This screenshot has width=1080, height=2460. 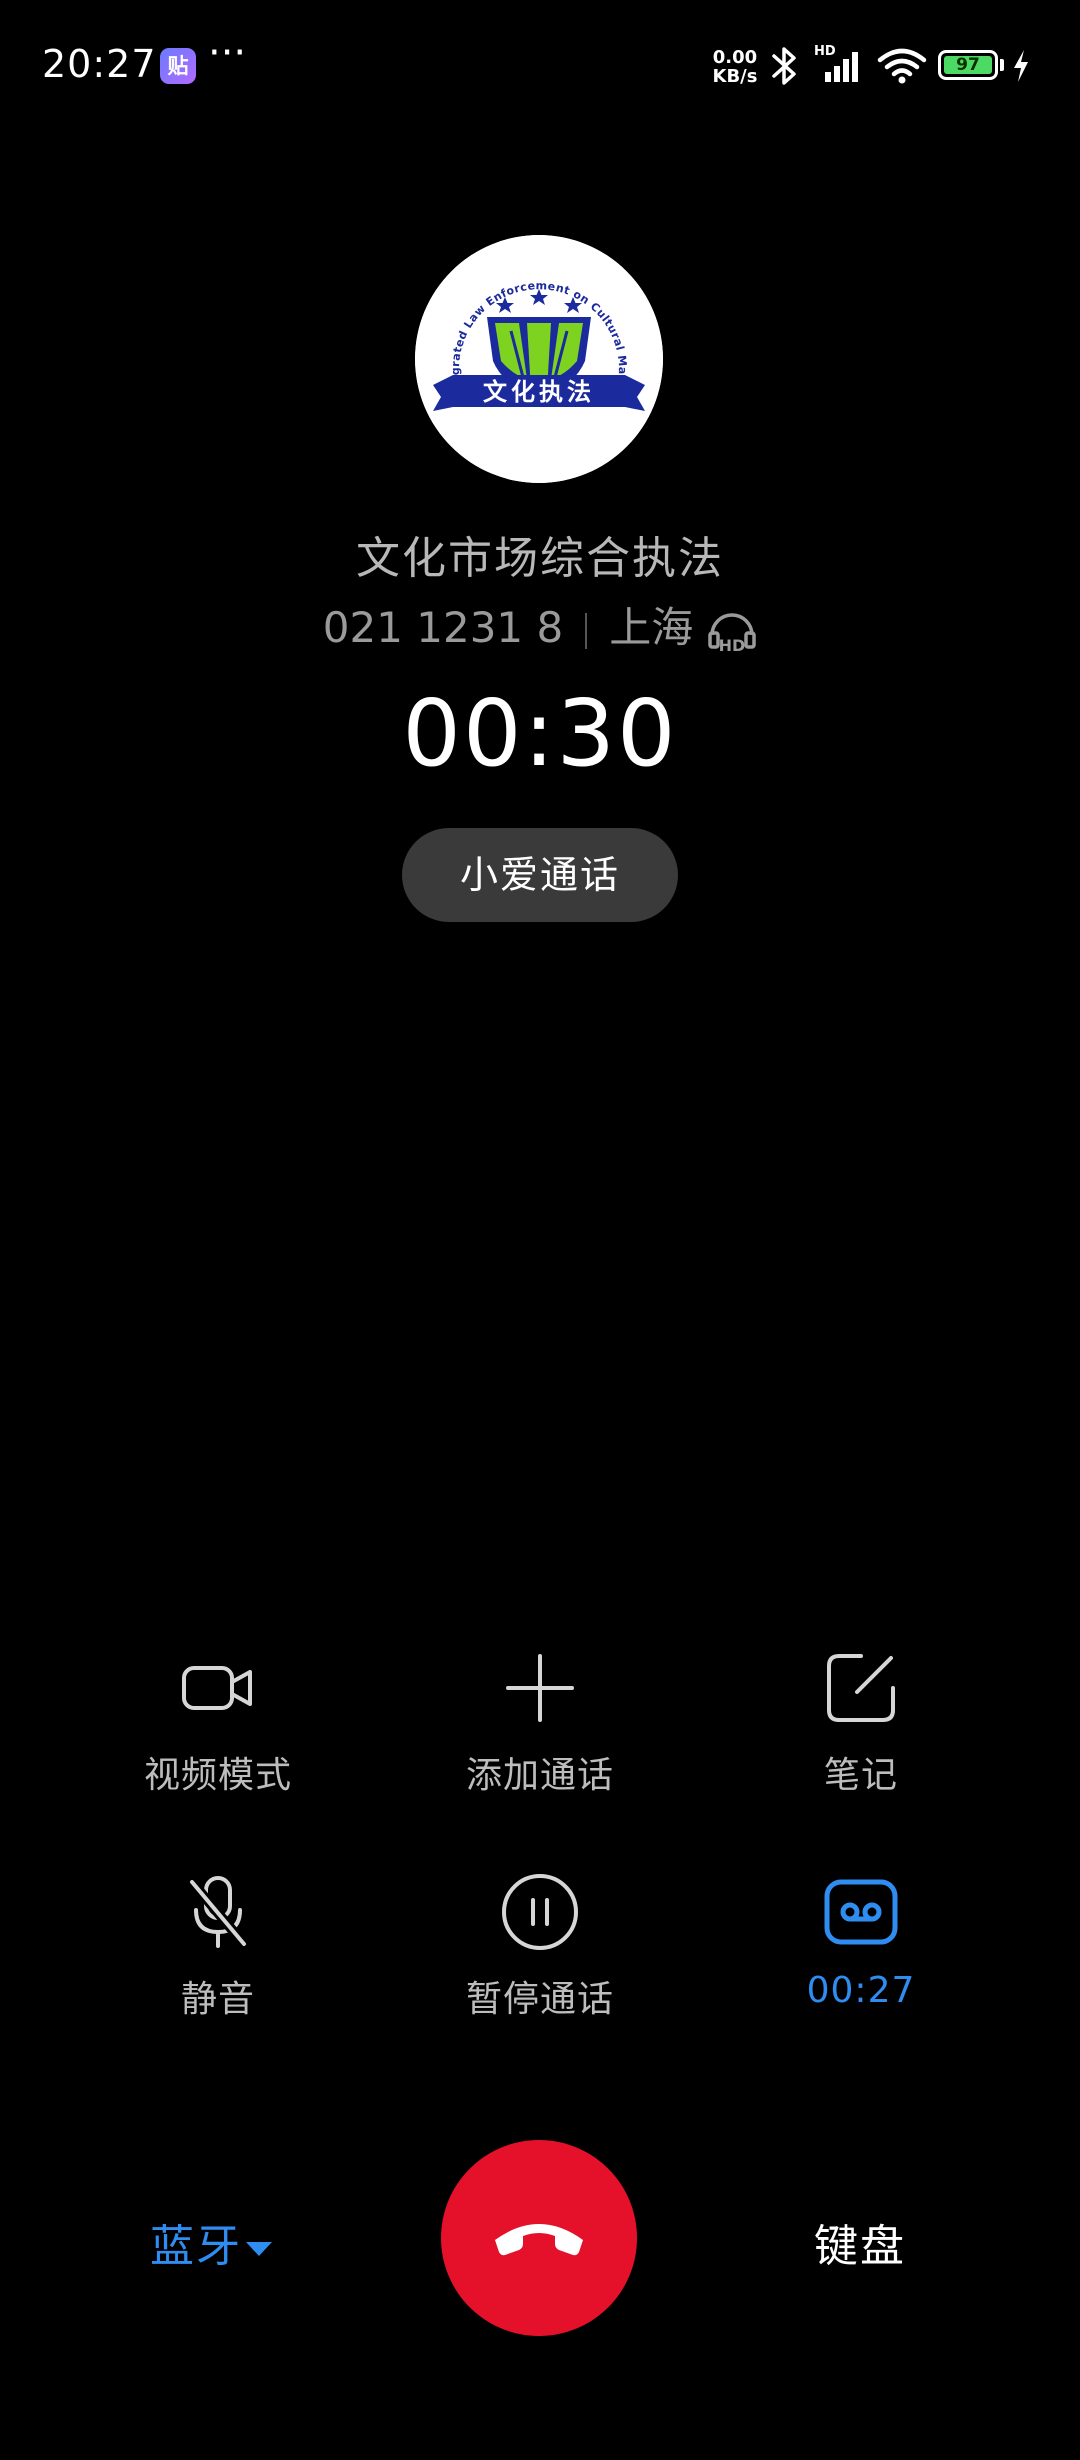 What do you see at coordinates (861, 1990) in the screenshot?
I see `record-timer-label: 00:27` at bounding box center [861, 1990].